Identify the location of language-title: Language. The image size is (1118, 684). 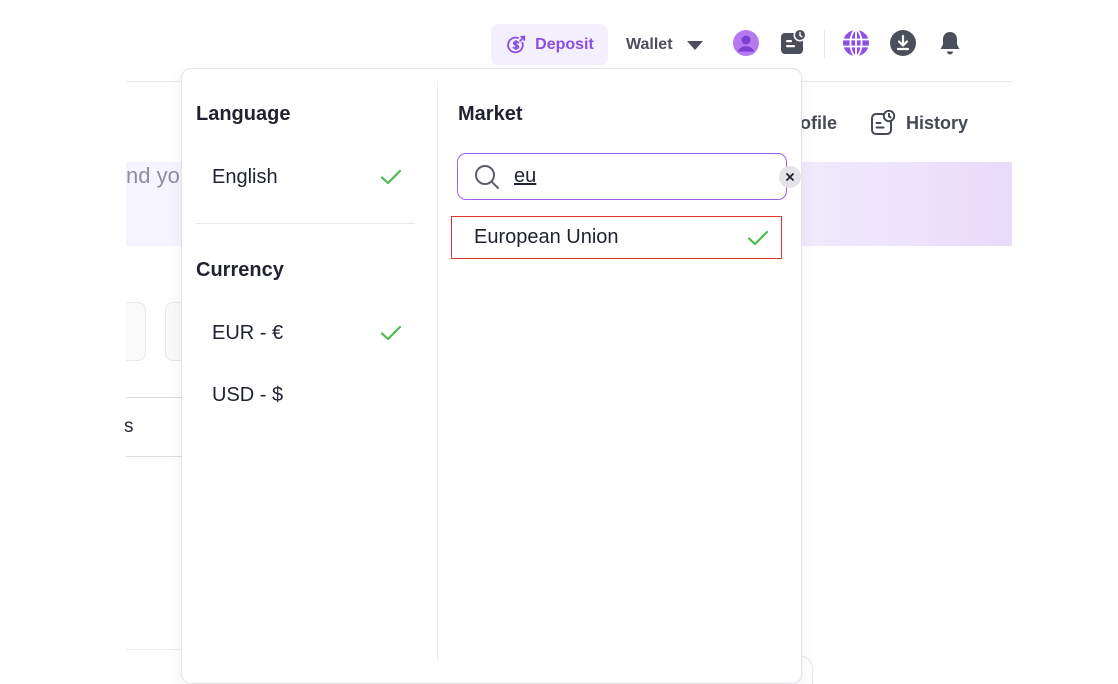
(243, 114).